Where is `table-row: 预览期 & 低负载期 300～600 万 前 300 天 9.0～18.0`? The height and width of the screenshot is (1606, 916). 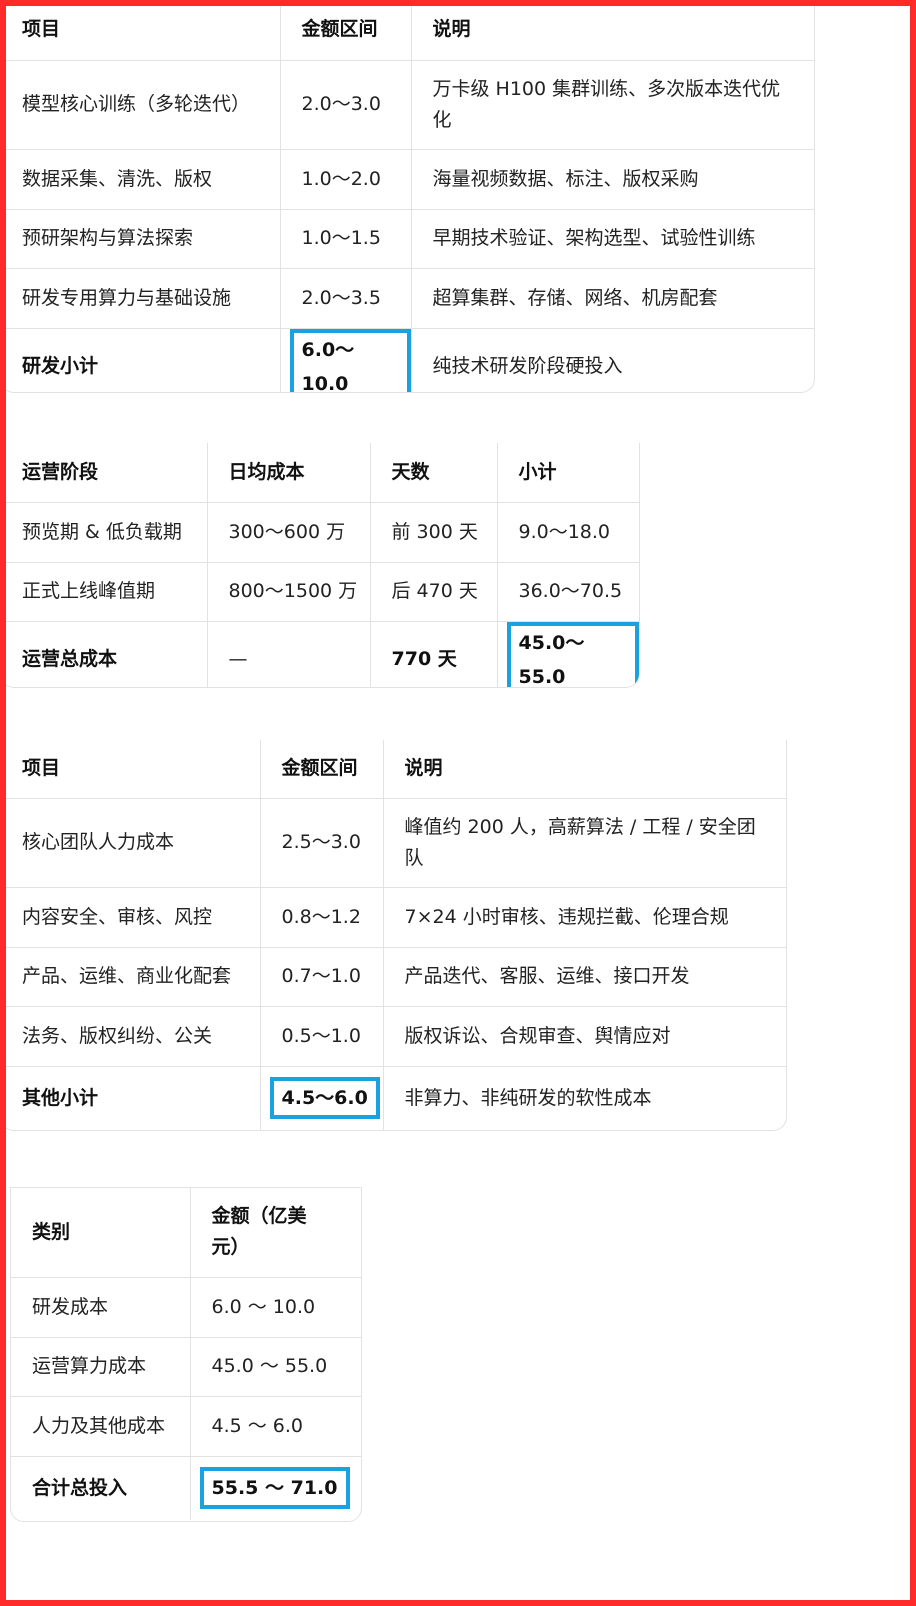 table-row: 预览期 & 低负载期 300～600 万 前 300 天 9.0～18.0 is located at coordinates (320, 532).